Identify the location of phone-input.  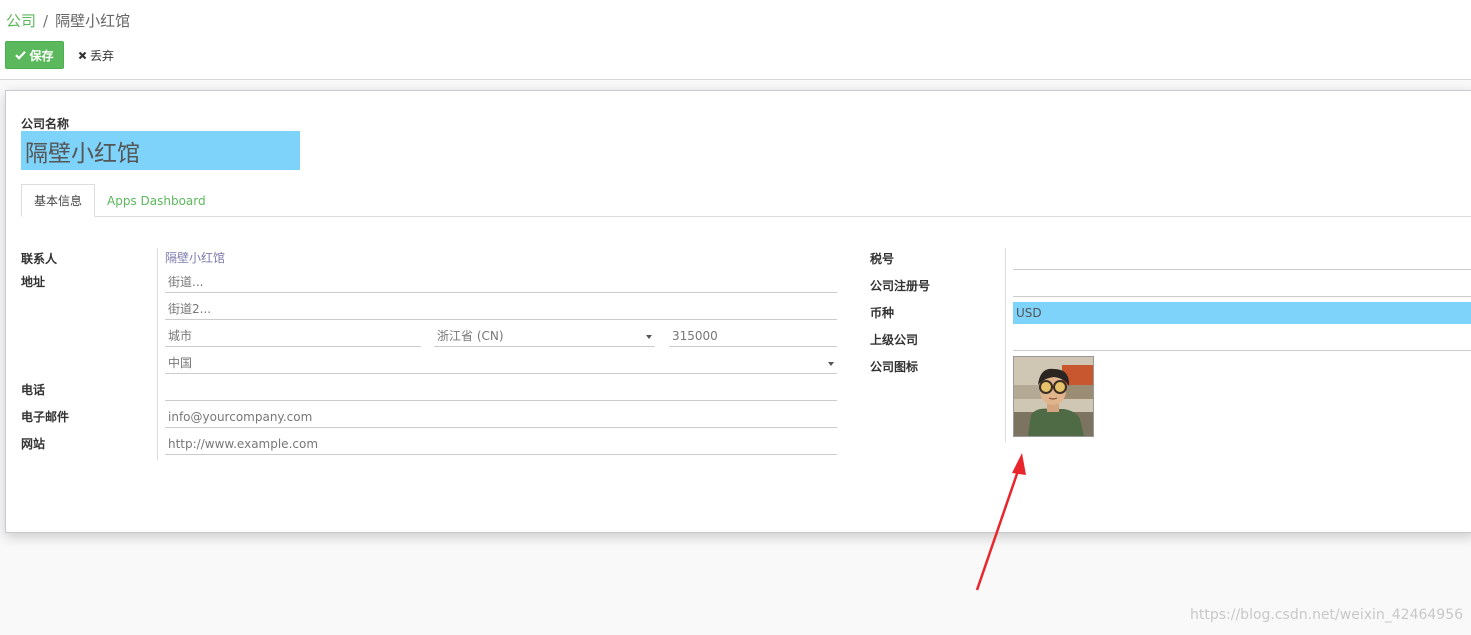
(501, 390).